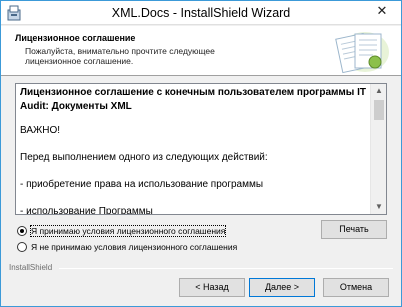  I want to click on license-paragraph: ВАЖНО!, so click(40, 130).